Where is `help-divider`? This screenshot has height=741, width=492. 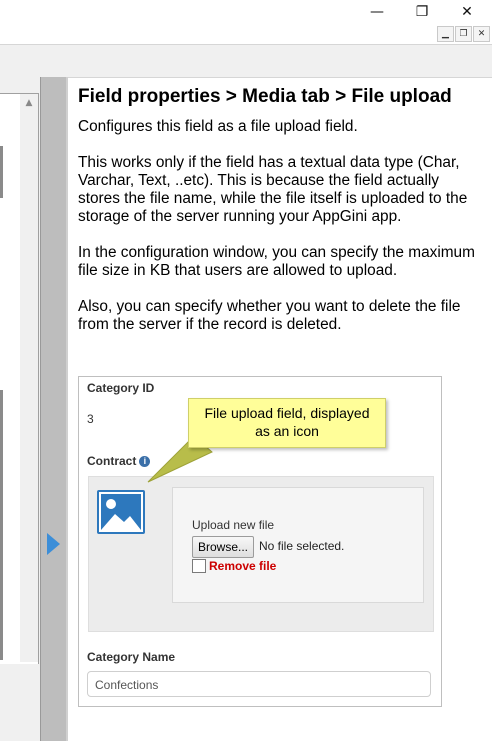 help-divider is located at coordinates (67, 409).